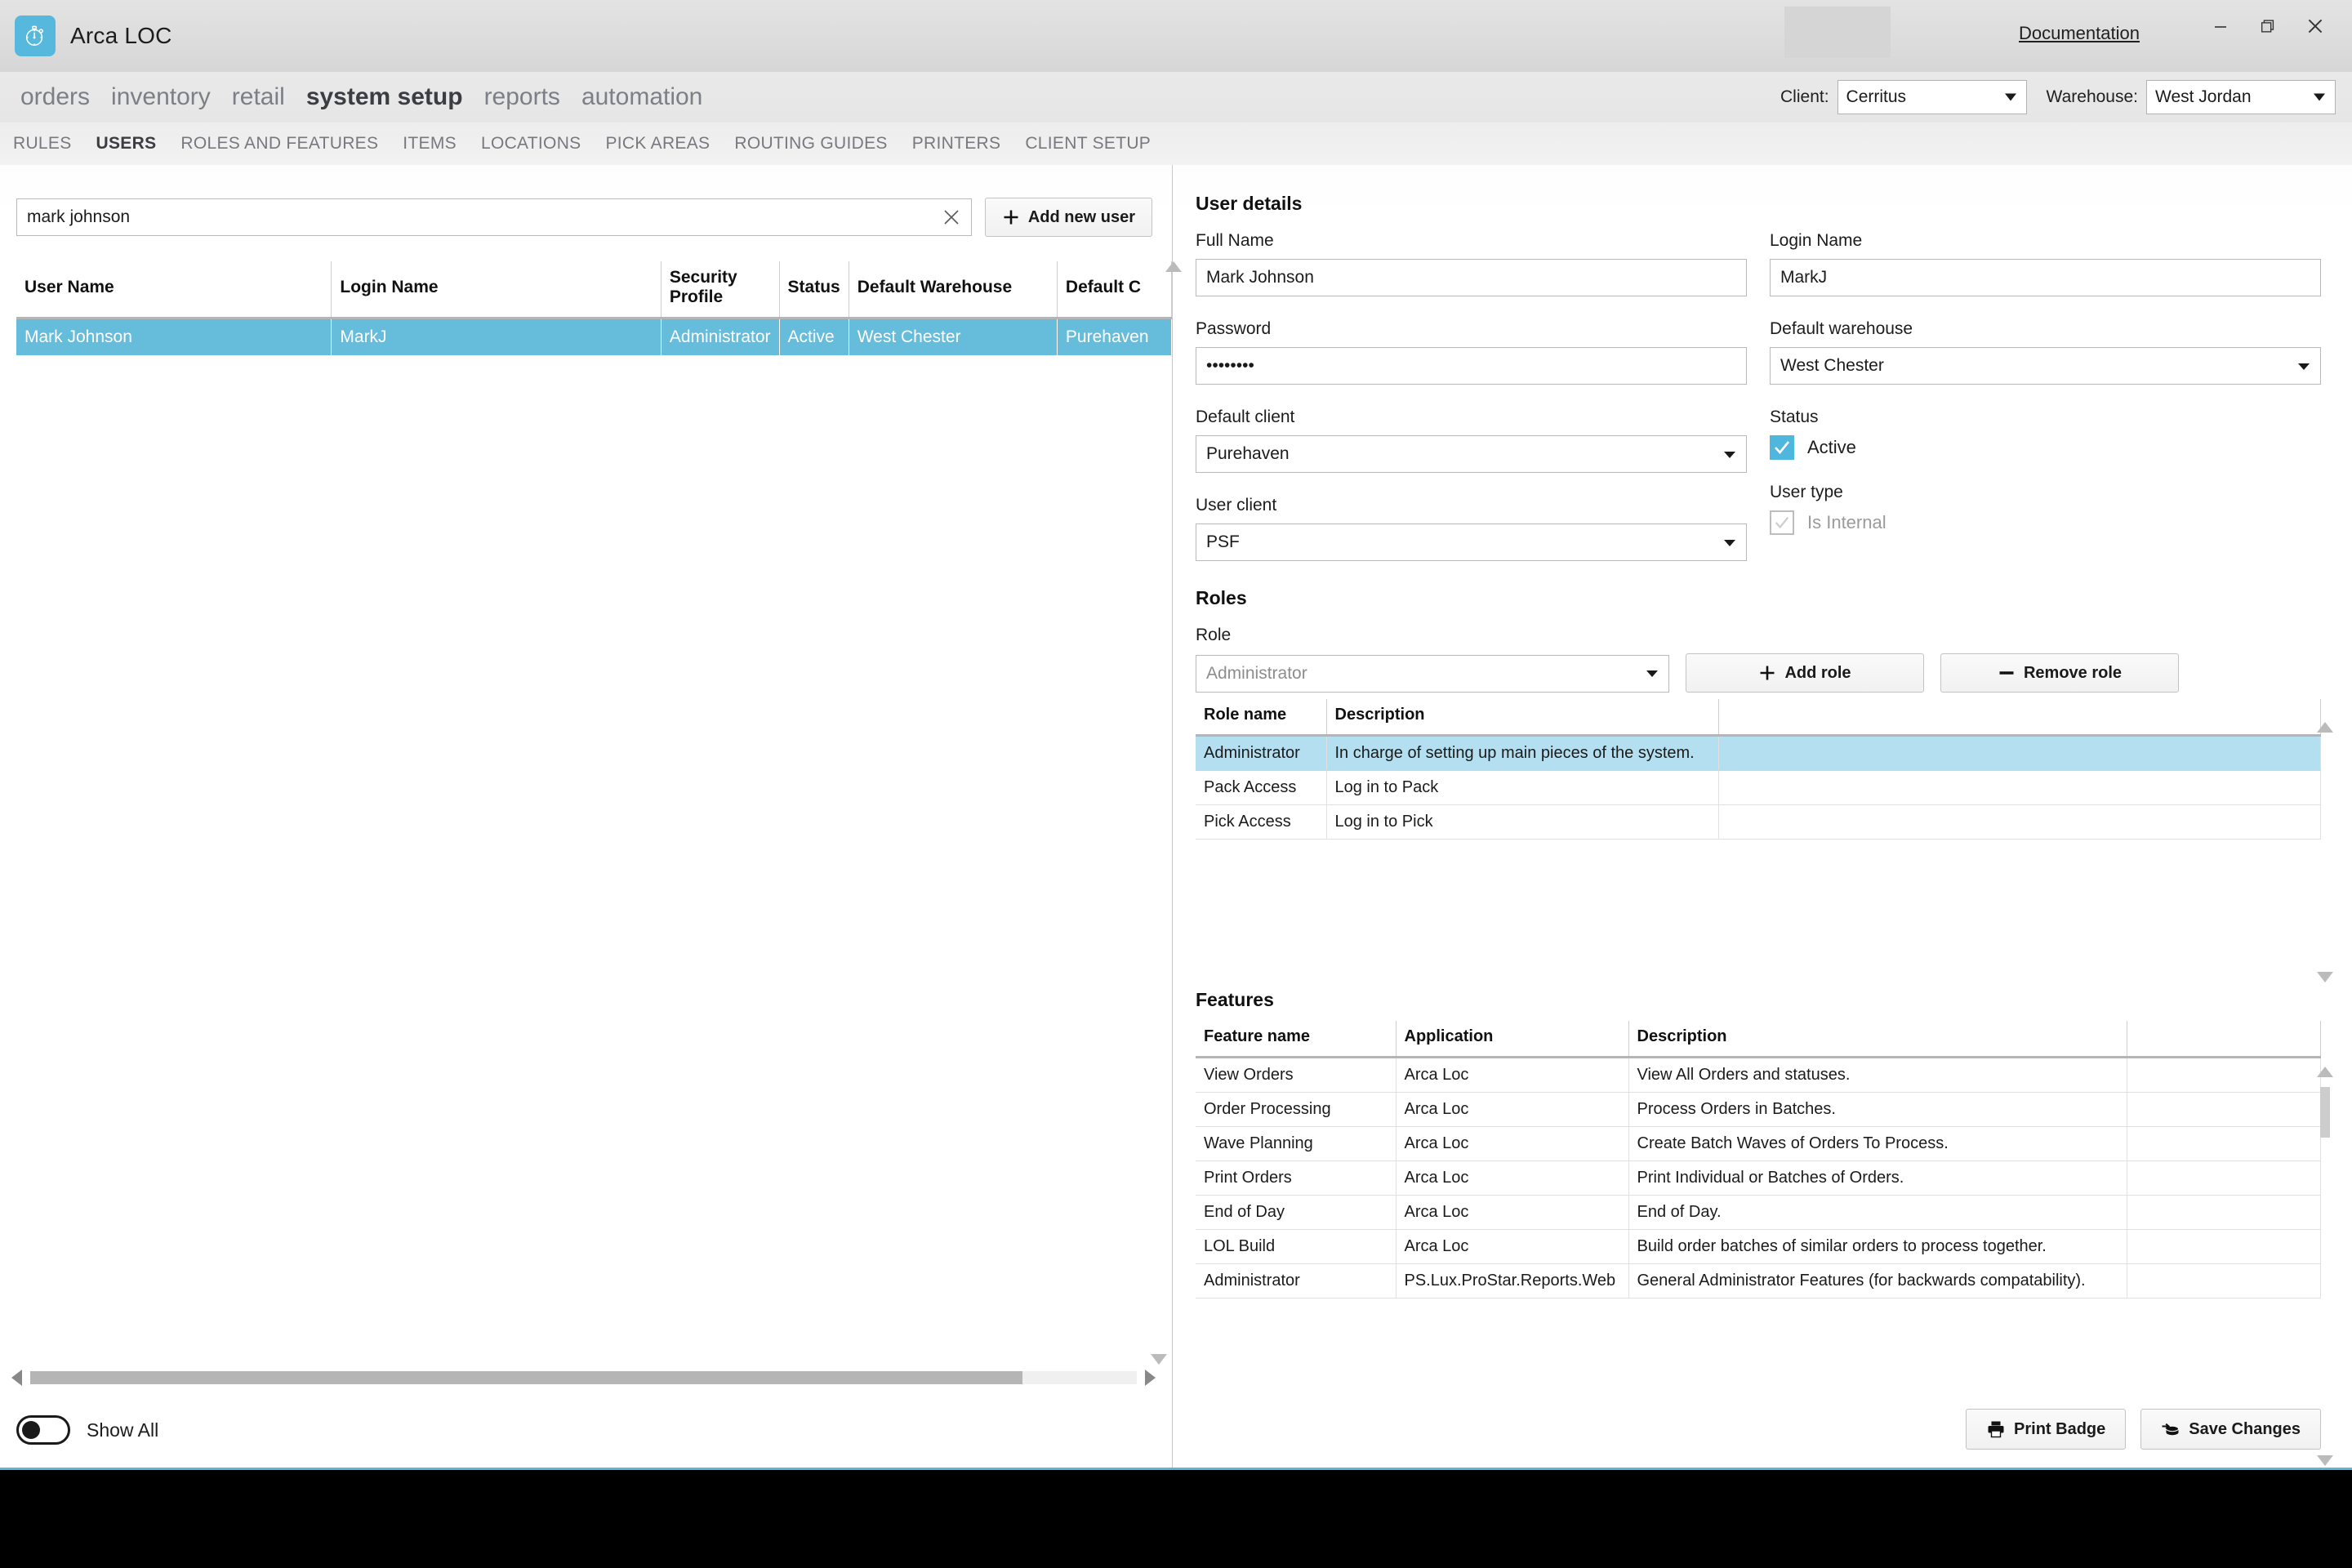 The width and height of the screenshot is (2352, 1568). I want to click on cell-application: Arca Loc, so click(1512, 1246).